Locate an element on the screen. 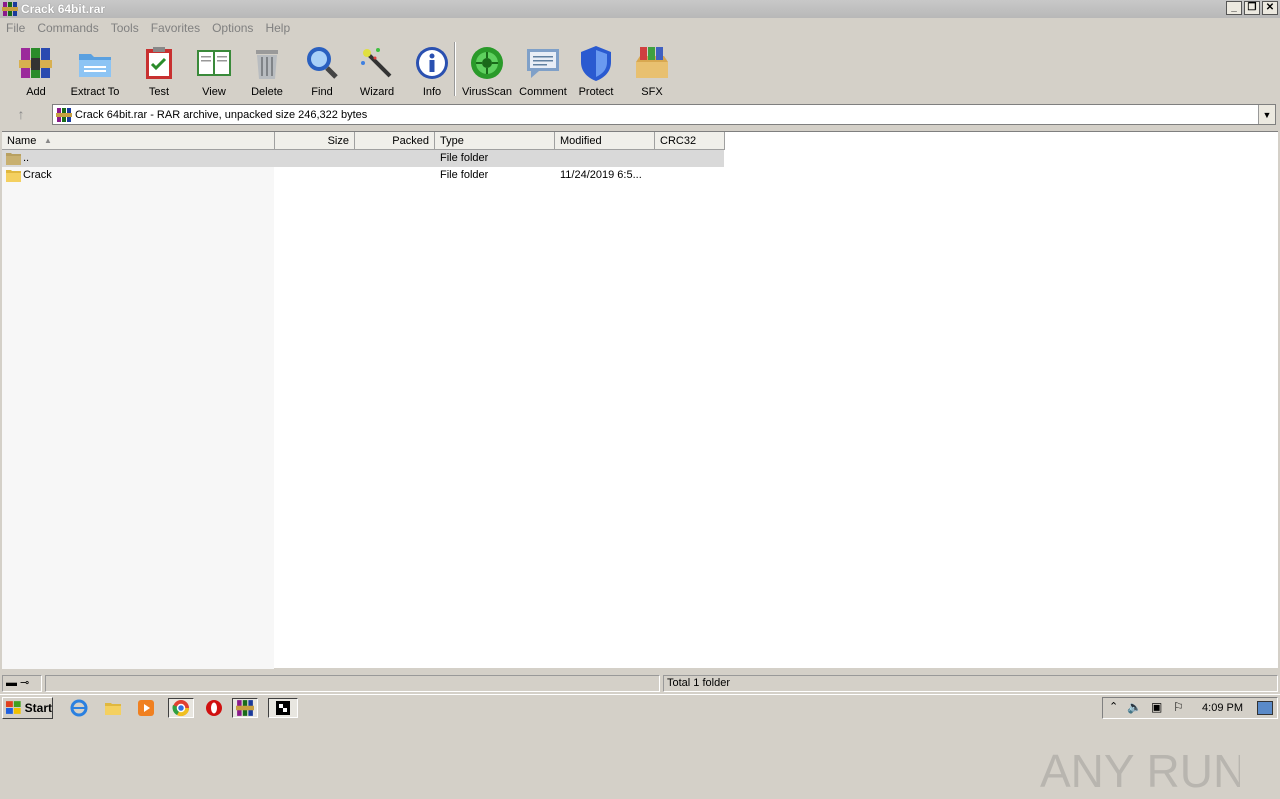 This screenshot has height=799, width=1280. winrar-app-icon is located at coordinates (10, 9).